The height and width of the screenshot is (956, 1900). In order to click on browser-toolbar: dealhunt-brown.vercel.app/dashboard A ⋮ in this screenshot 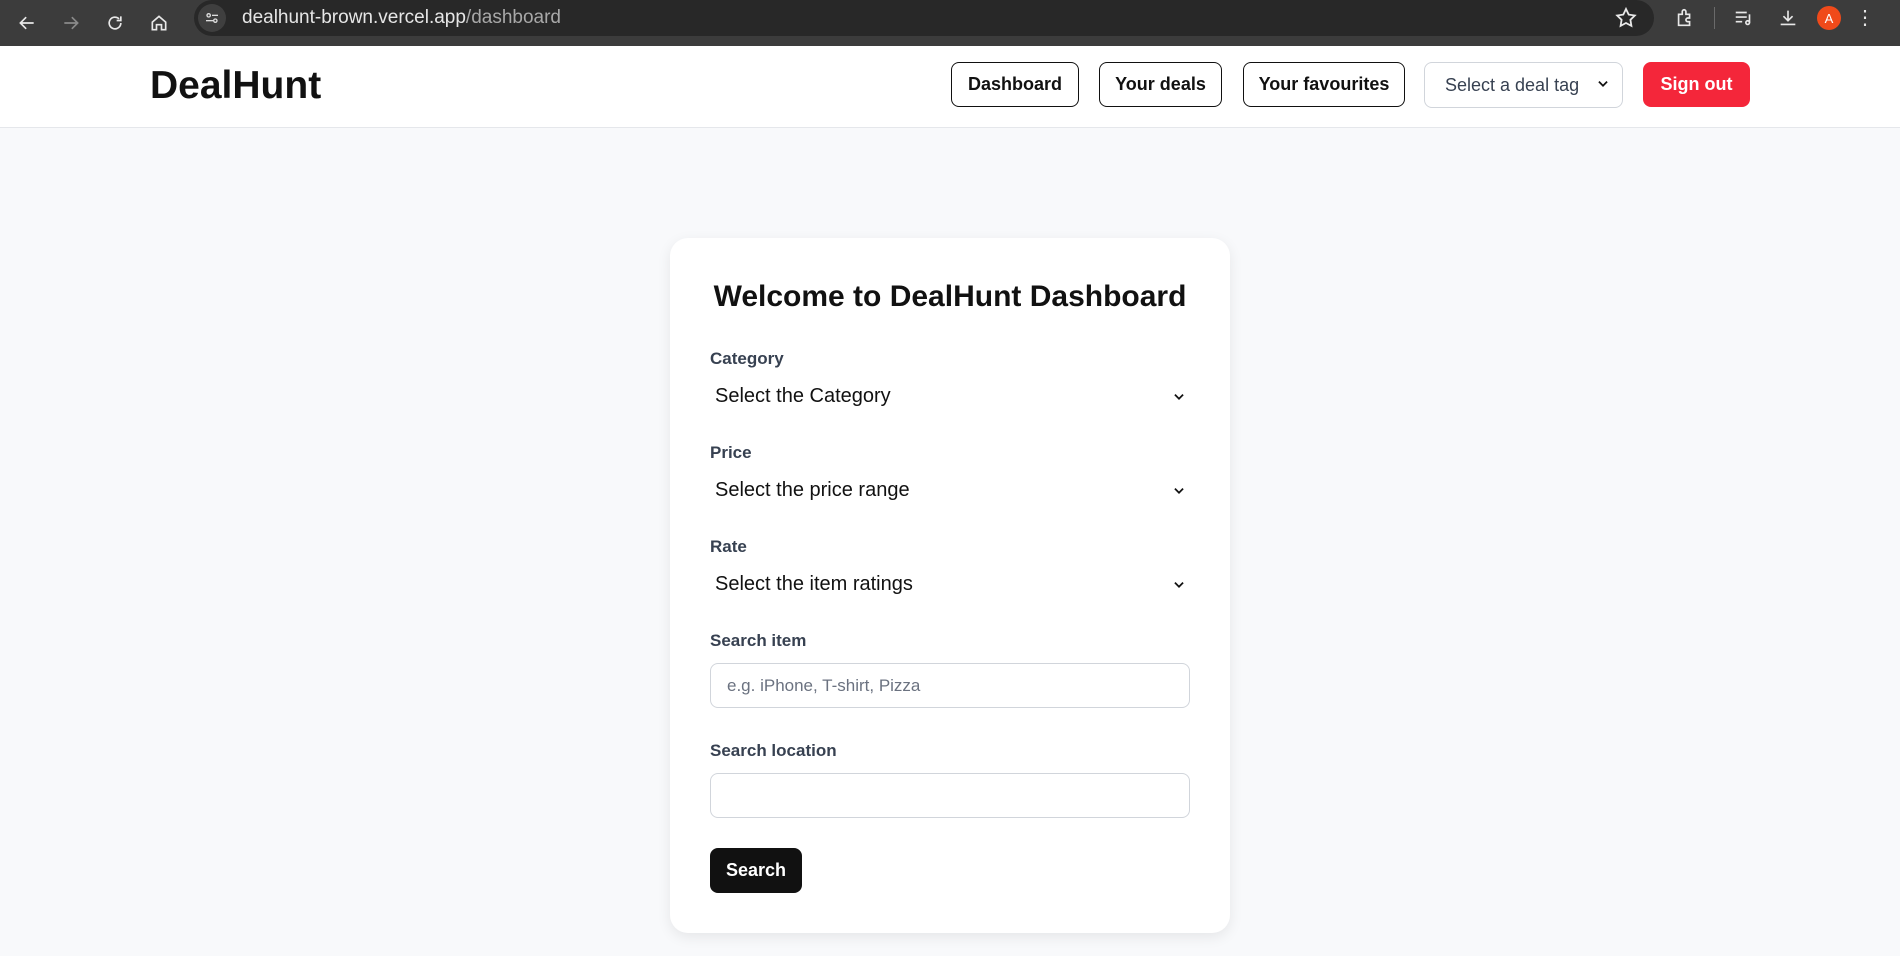, I will do `click(950, 23)`.